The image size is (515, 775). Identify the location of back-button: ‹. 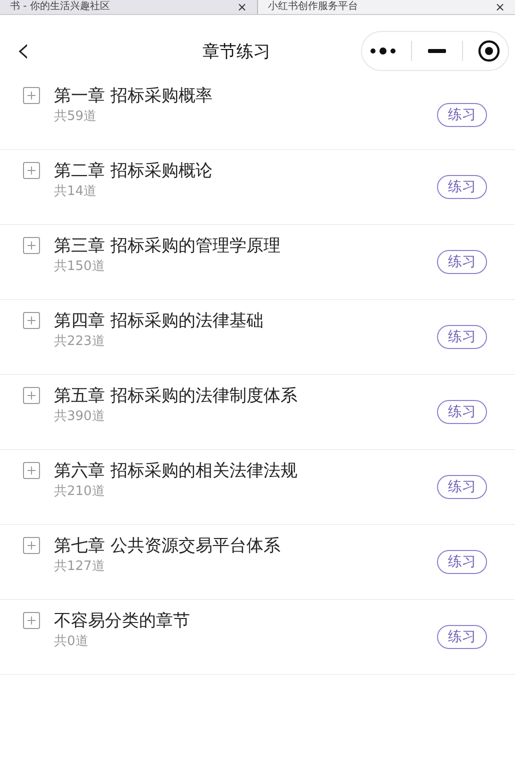
(31, 51).